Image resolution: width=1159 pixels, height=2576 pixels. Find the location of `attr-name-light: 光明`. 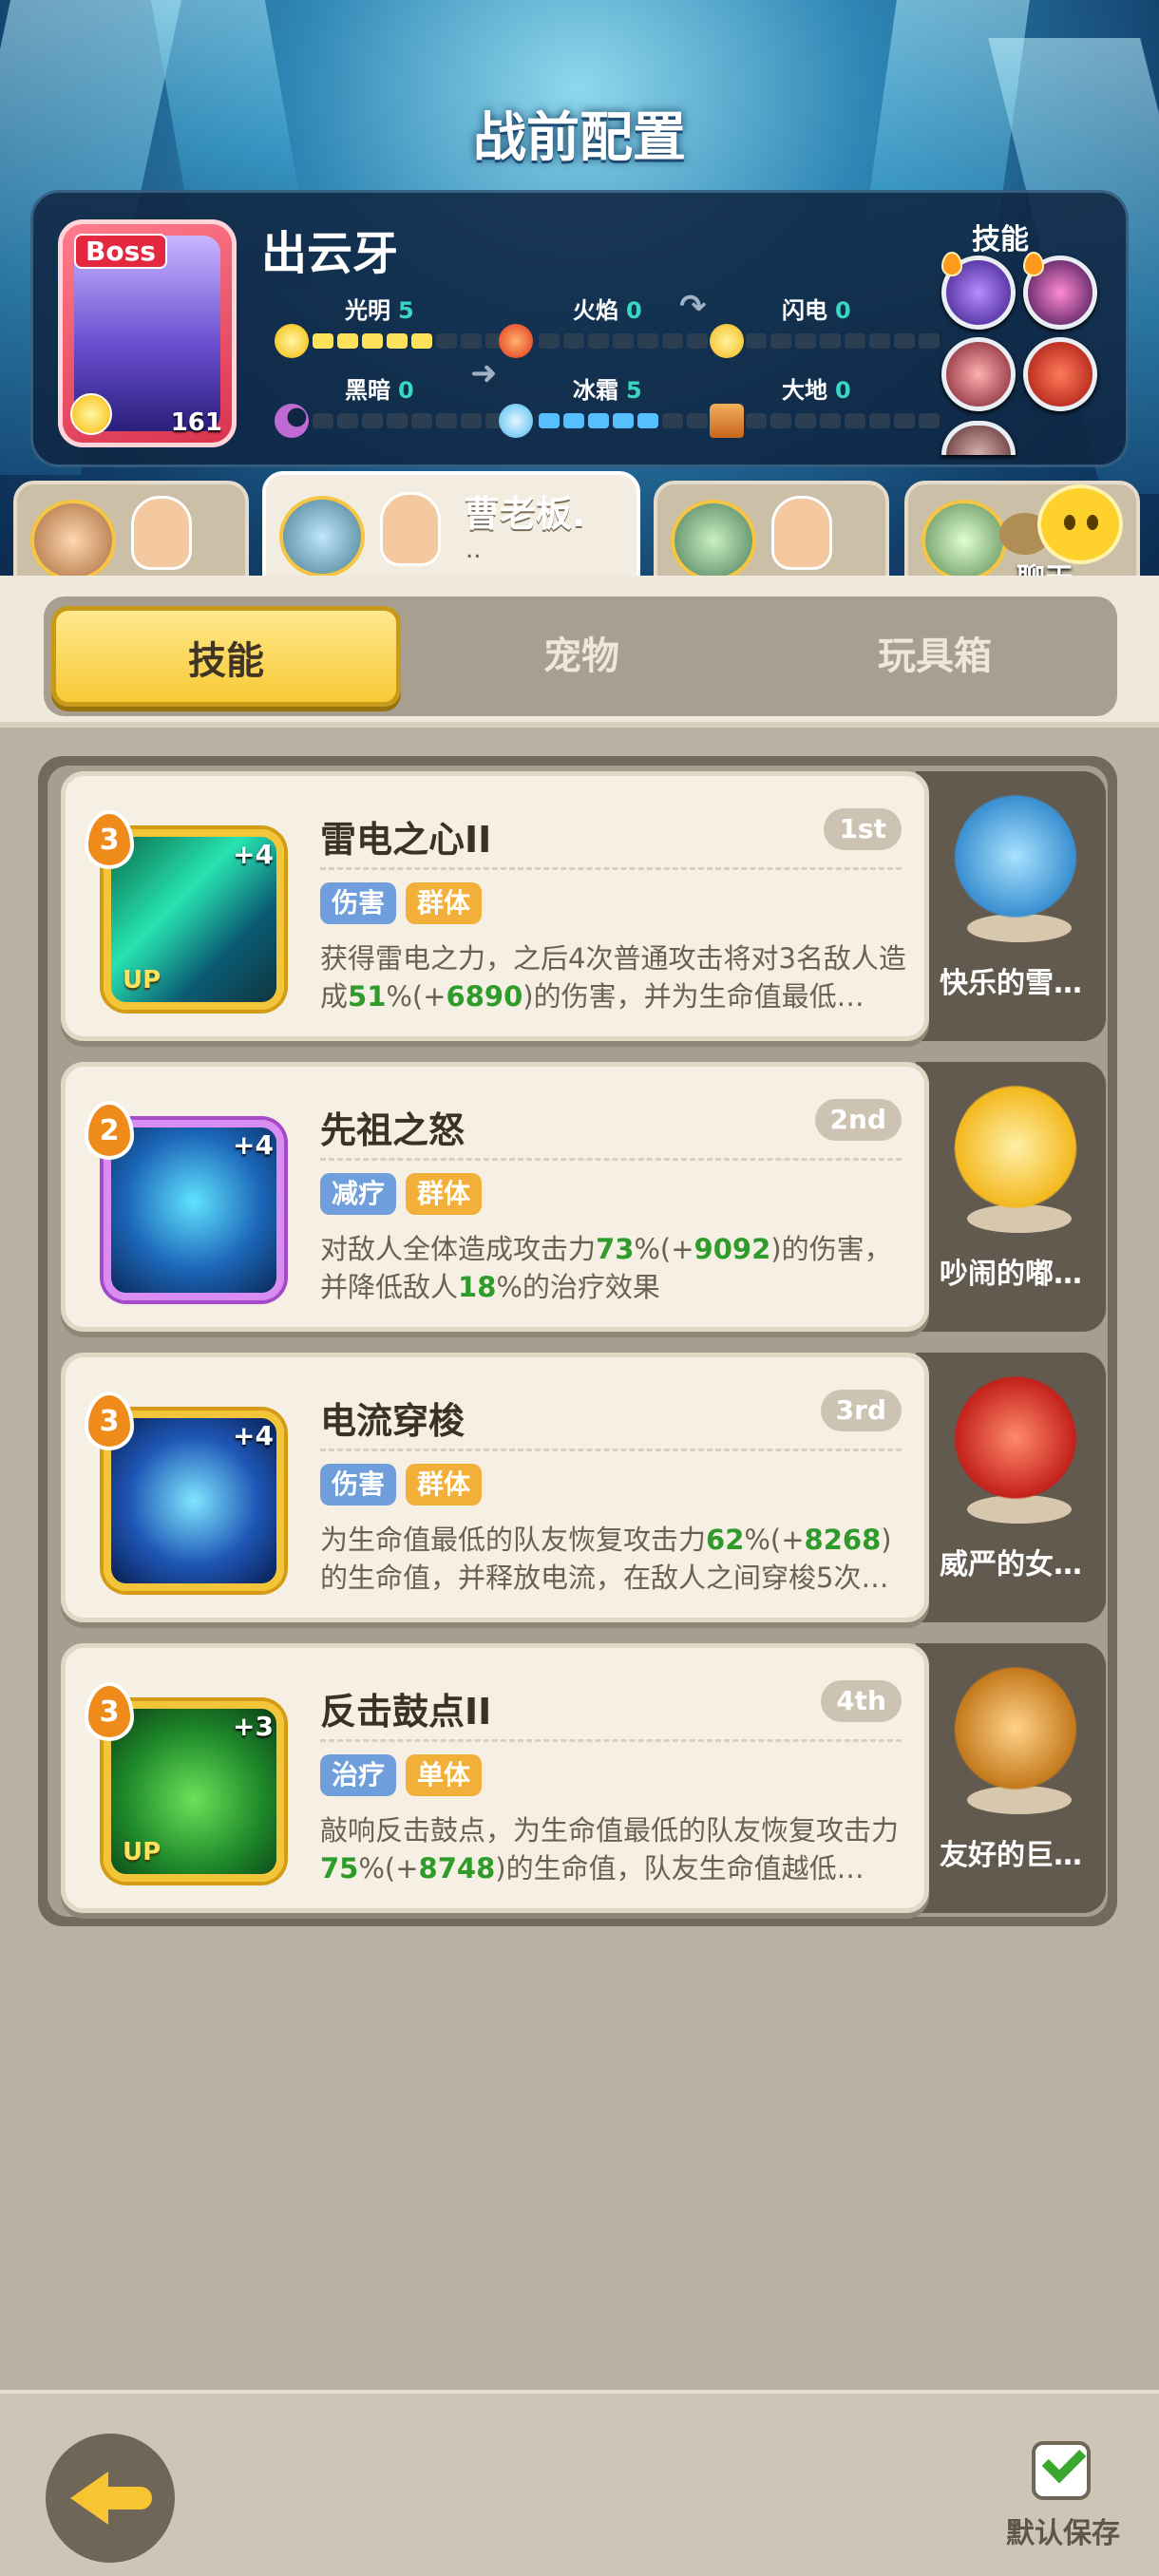

attr-name-light: 光明 is located at coordinates (367, 310).